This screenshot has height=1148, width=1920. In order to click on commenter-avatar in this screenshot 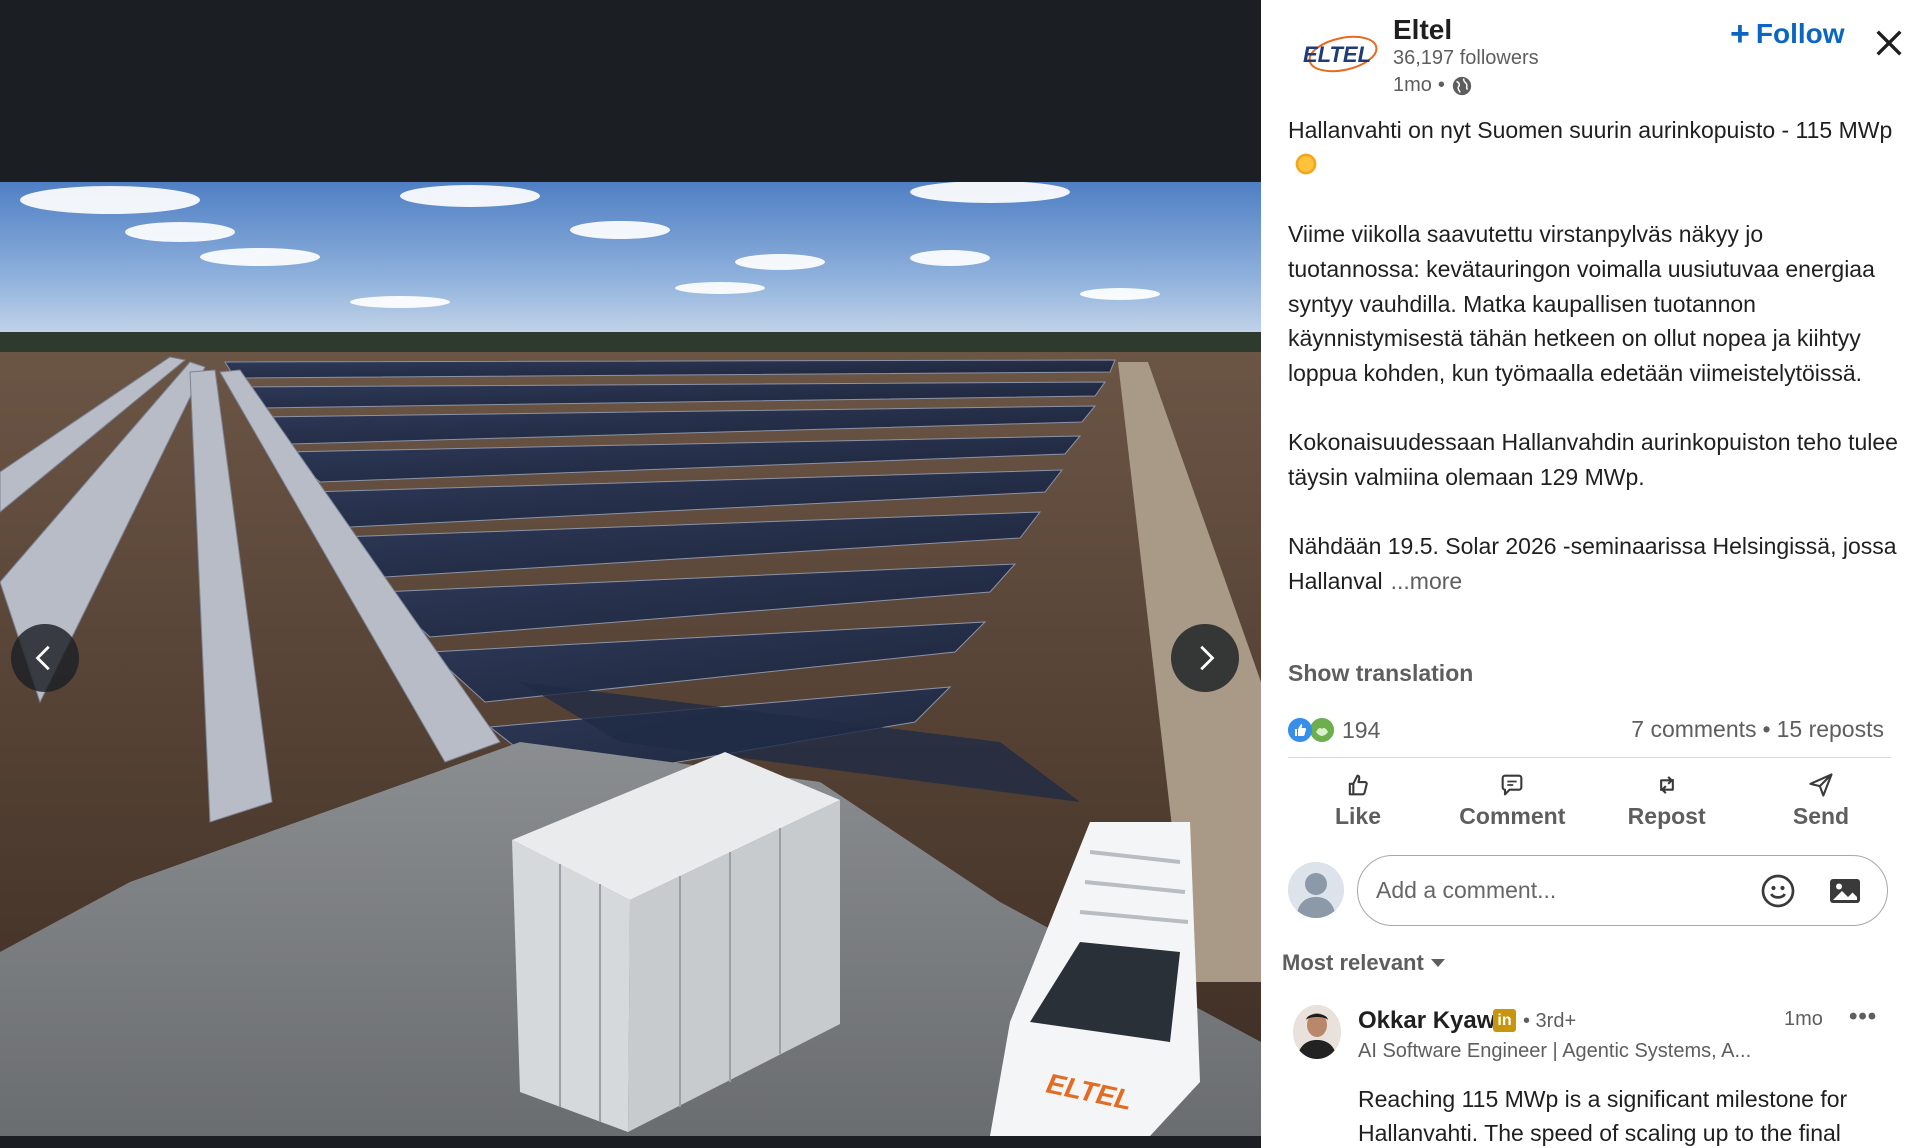, I will do `click(1317, 1032)`.